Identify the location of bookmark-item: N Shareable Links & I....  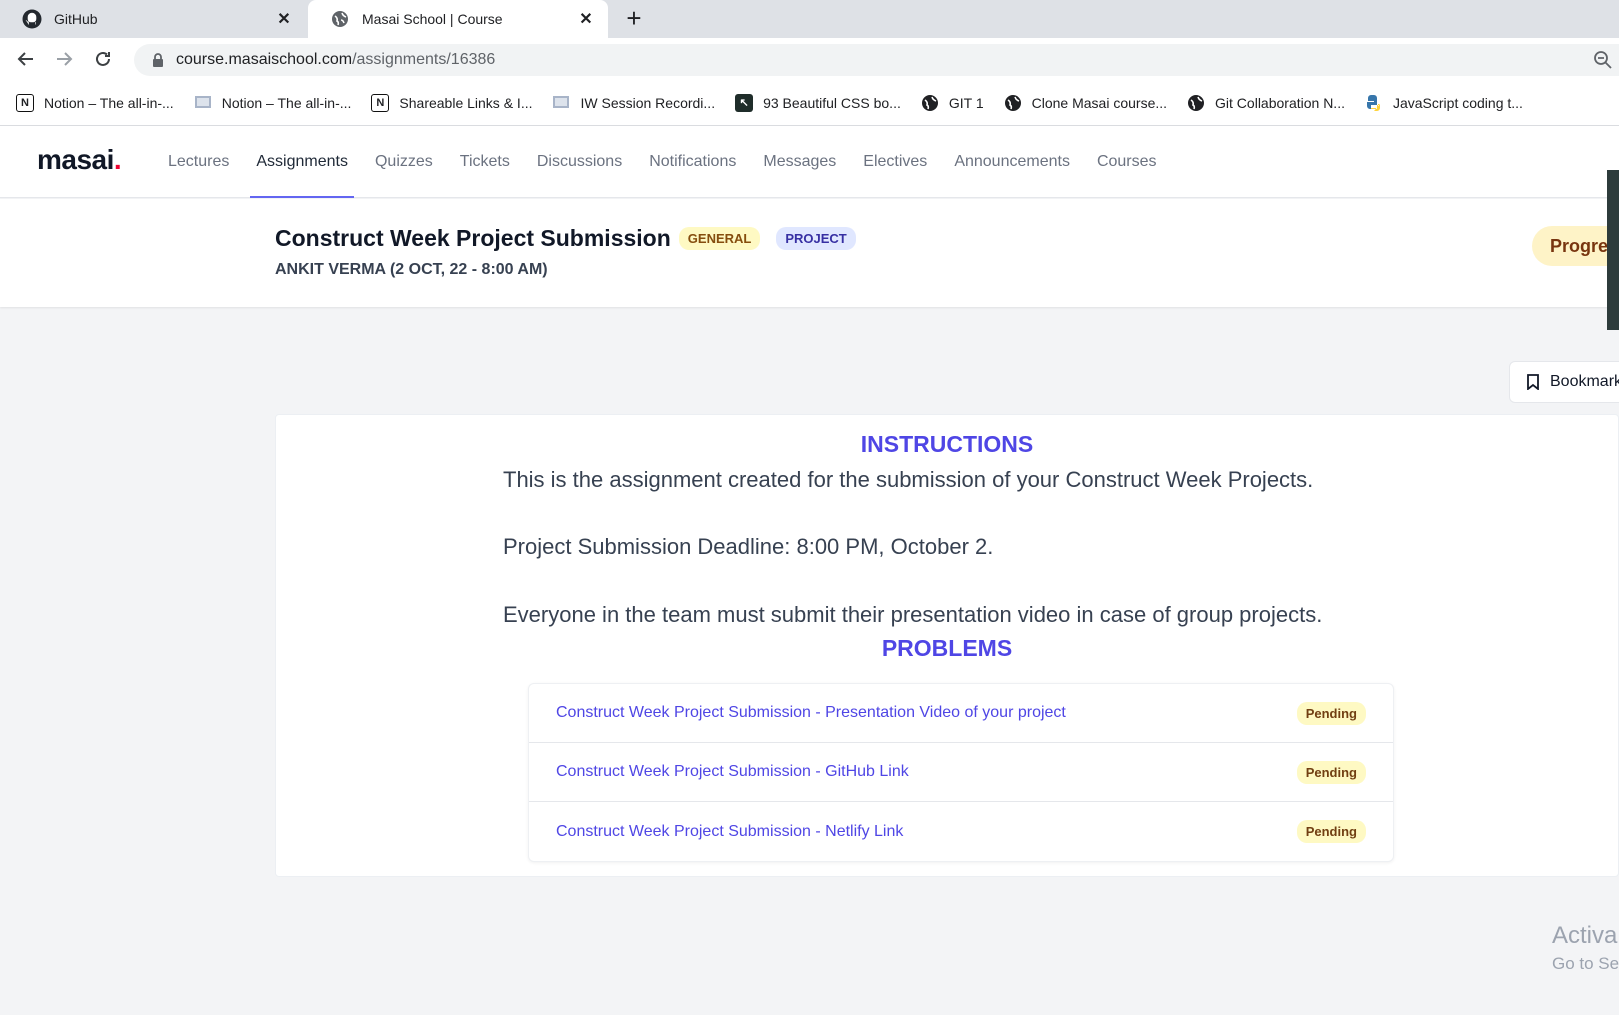
(452, 102).